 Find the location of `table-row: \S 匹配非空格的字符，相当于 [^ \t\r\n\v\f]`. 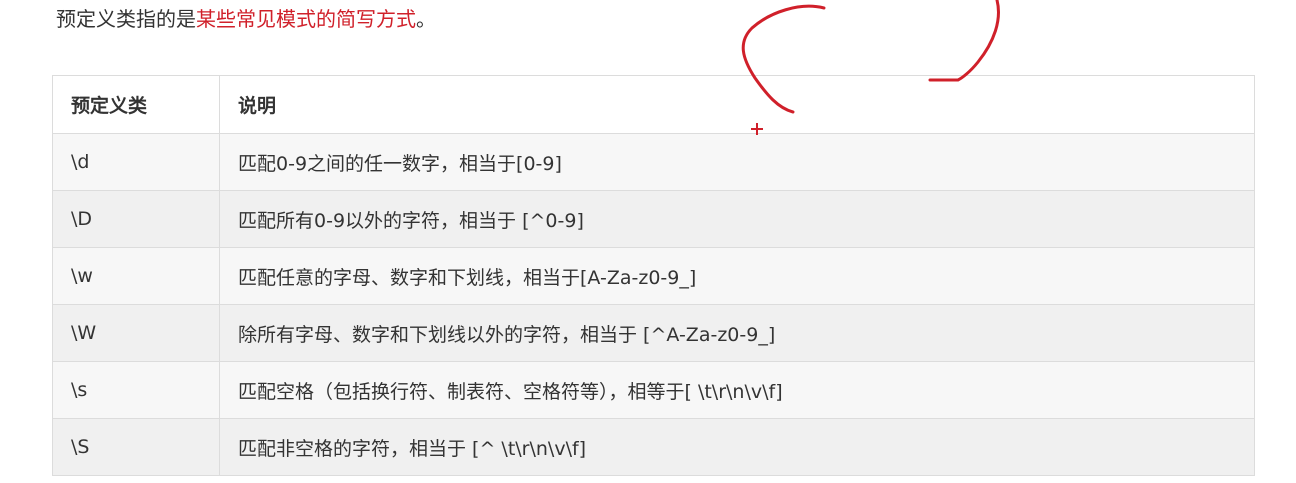

table-row: \S 匹配非空格的字符，相当于 [^ \t\r\n\v\f] is located at coordinates (653, 447).